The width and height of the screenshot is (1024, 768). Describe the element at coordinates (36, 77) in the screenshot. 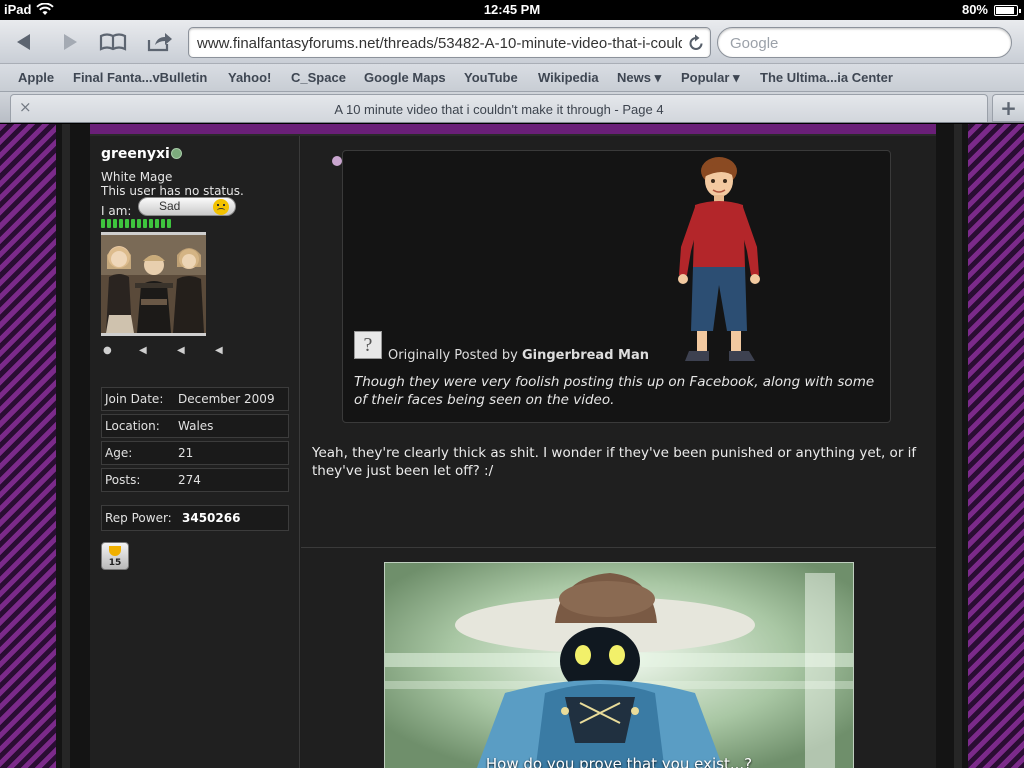

I see `bookmark-apple: Apple` at that location.